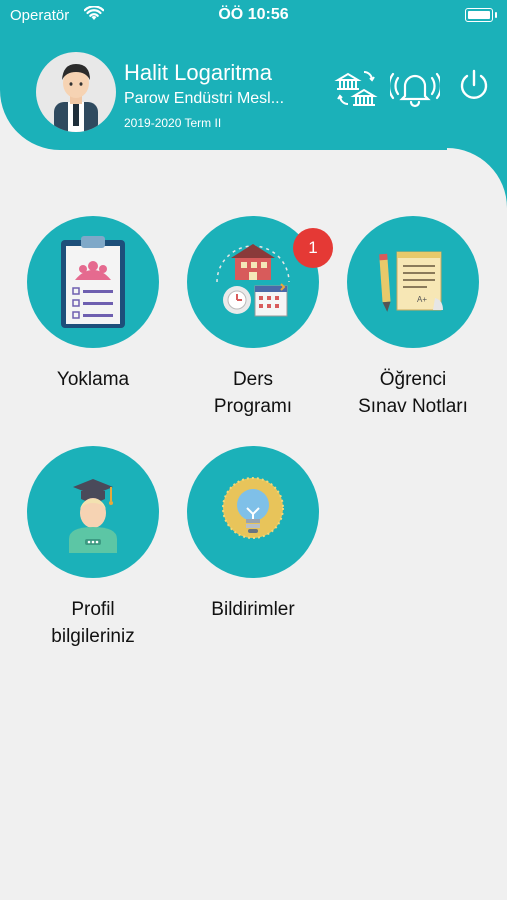  What do you see at coordinates (422, 299) in the screenshot?
I see `svg-text: A+` at bounding box center [422, 299].